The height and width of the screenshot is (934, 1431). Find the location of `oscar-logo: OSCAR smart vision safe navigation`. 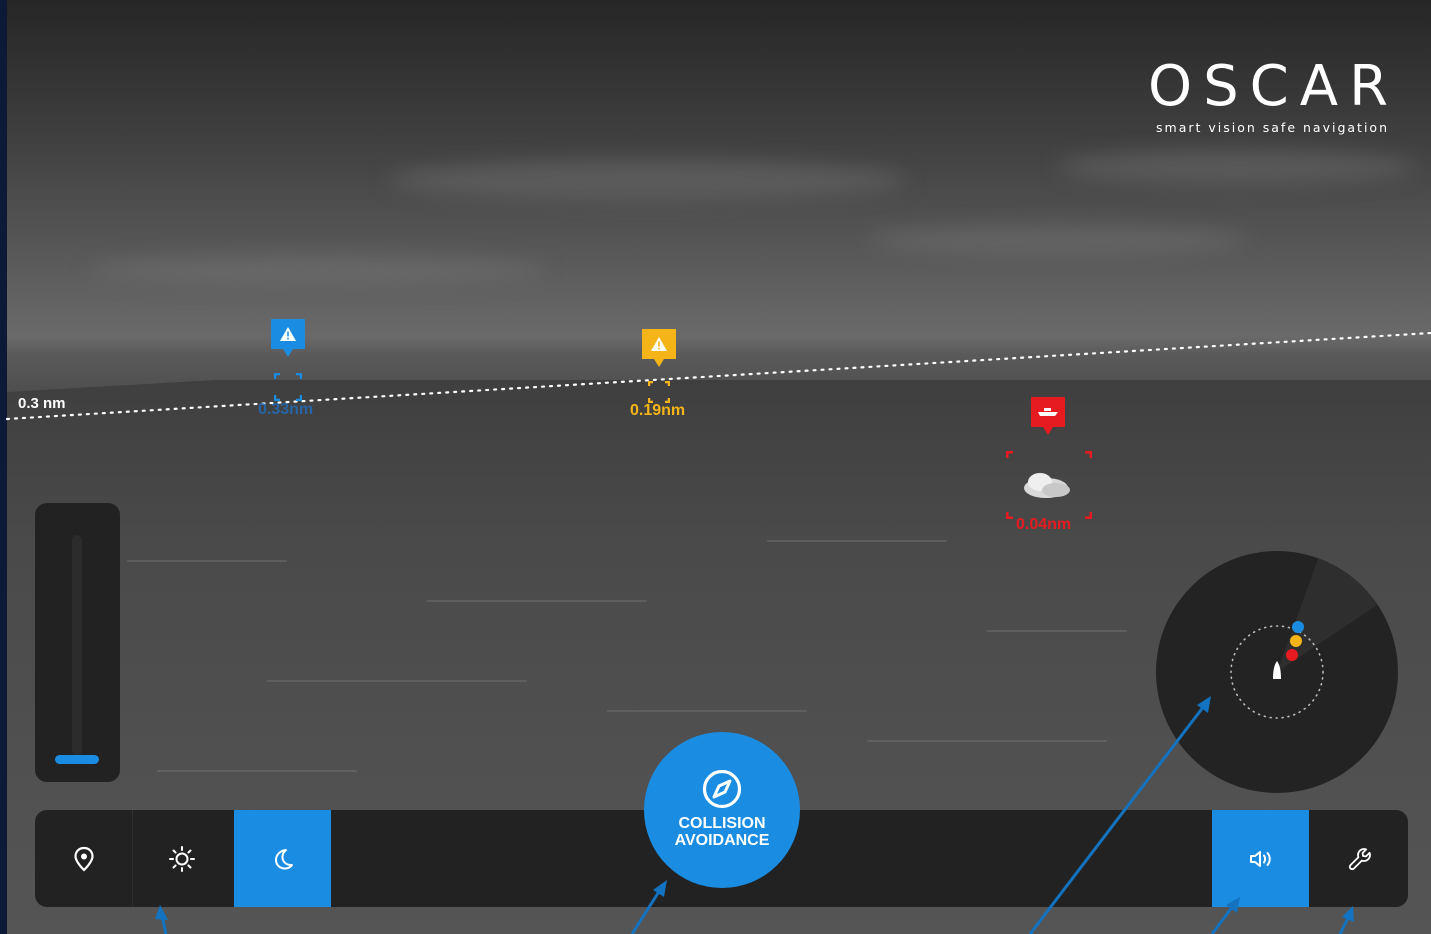

oscar-logo: OSCAR smart vision safe navigation is located at coordinates (1268, 97).